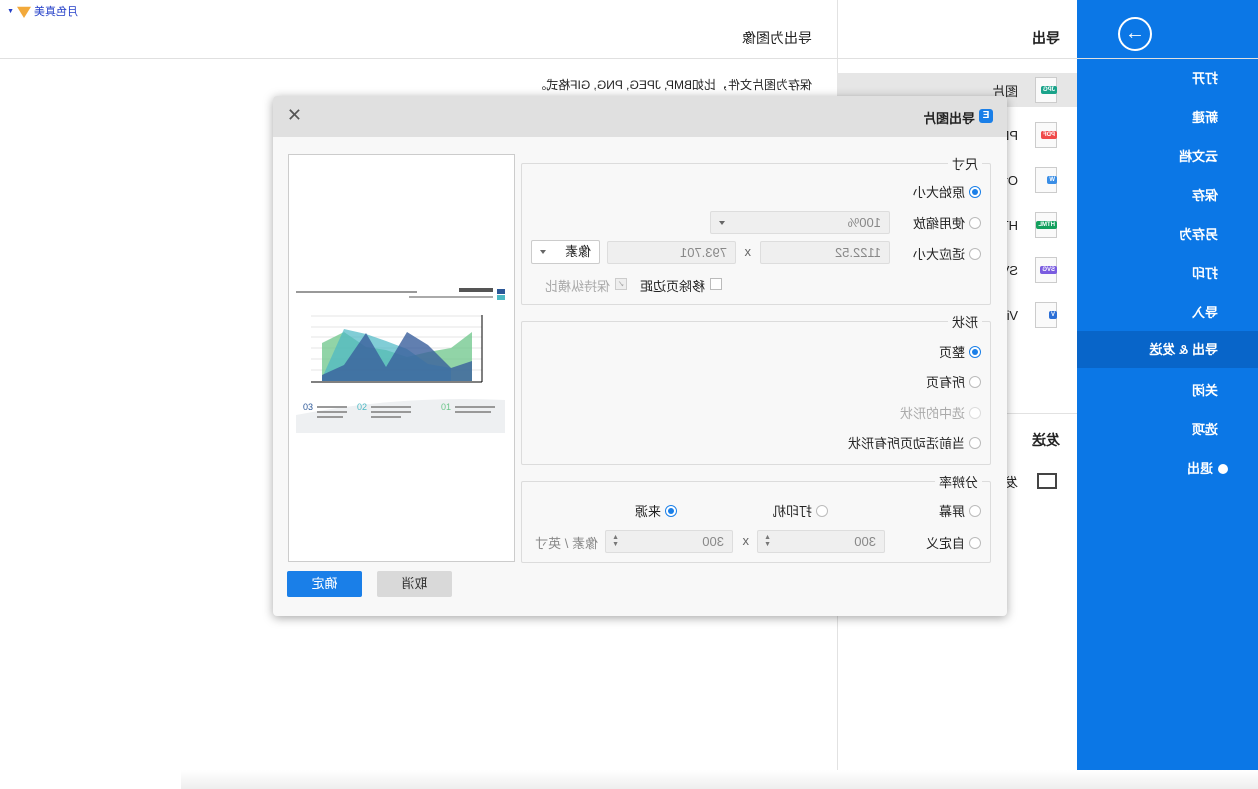 This screenshot has width=1258, height=789. I want to click on radio-printer: 打印机, so click(800, 510).